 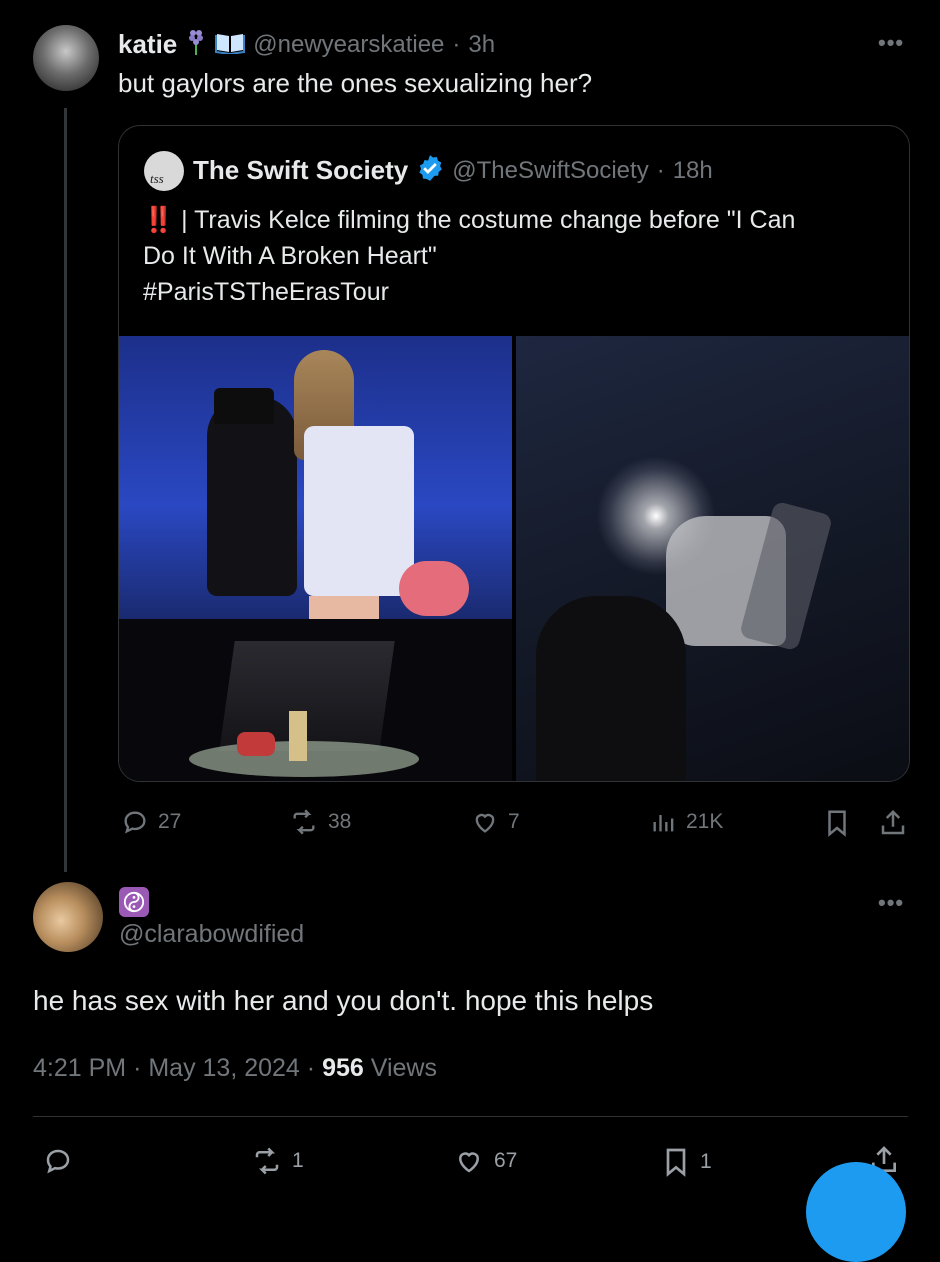 I want to click on handle: @newyearskatiee, so click(x=348, y=45).